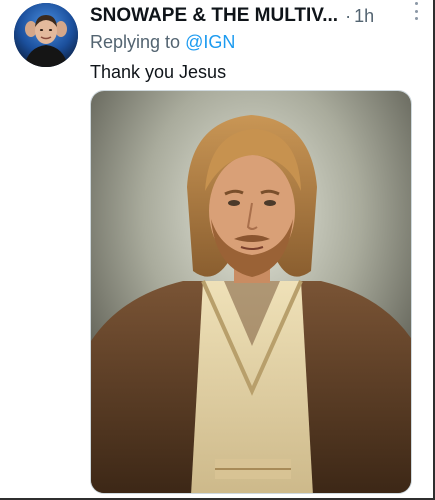  I want to click on tweet-text: Thank you Jesus, so click(158, 72).